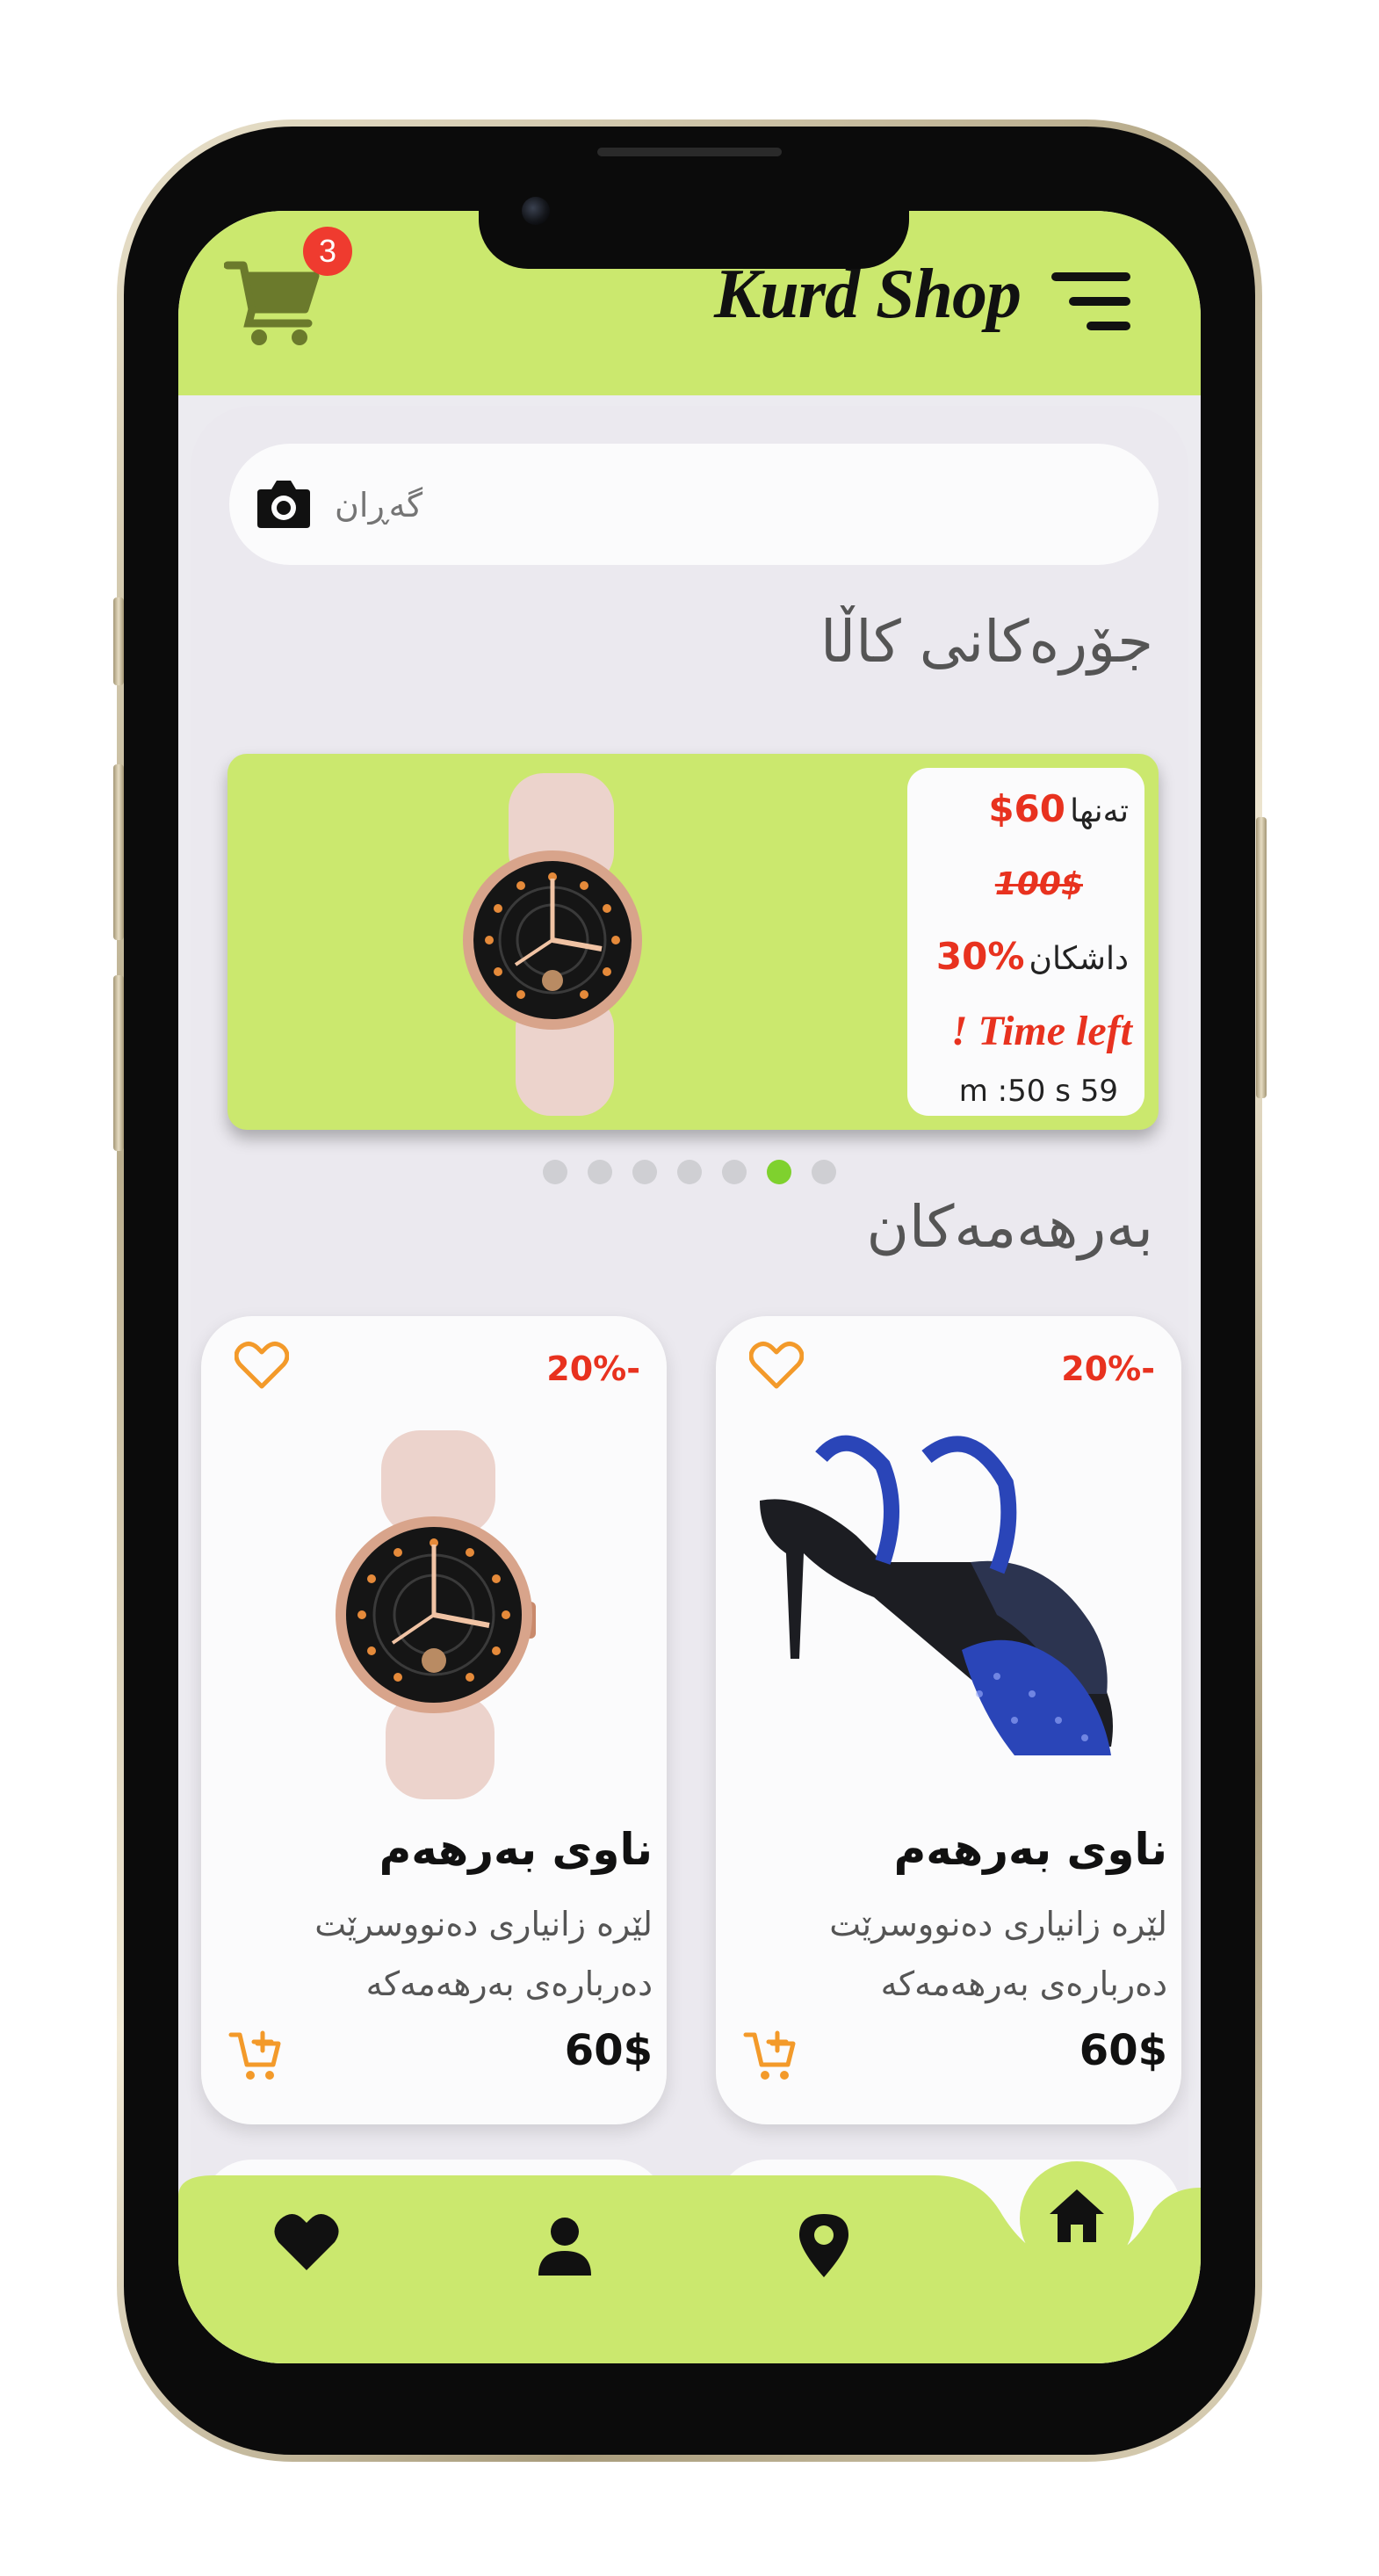 This screenshot has width=1379, height=2576. What do you see at coordinates (1079, 959) in the screenshot?
I see `discount-label: داشکان` at bounding box center [1079, 959].